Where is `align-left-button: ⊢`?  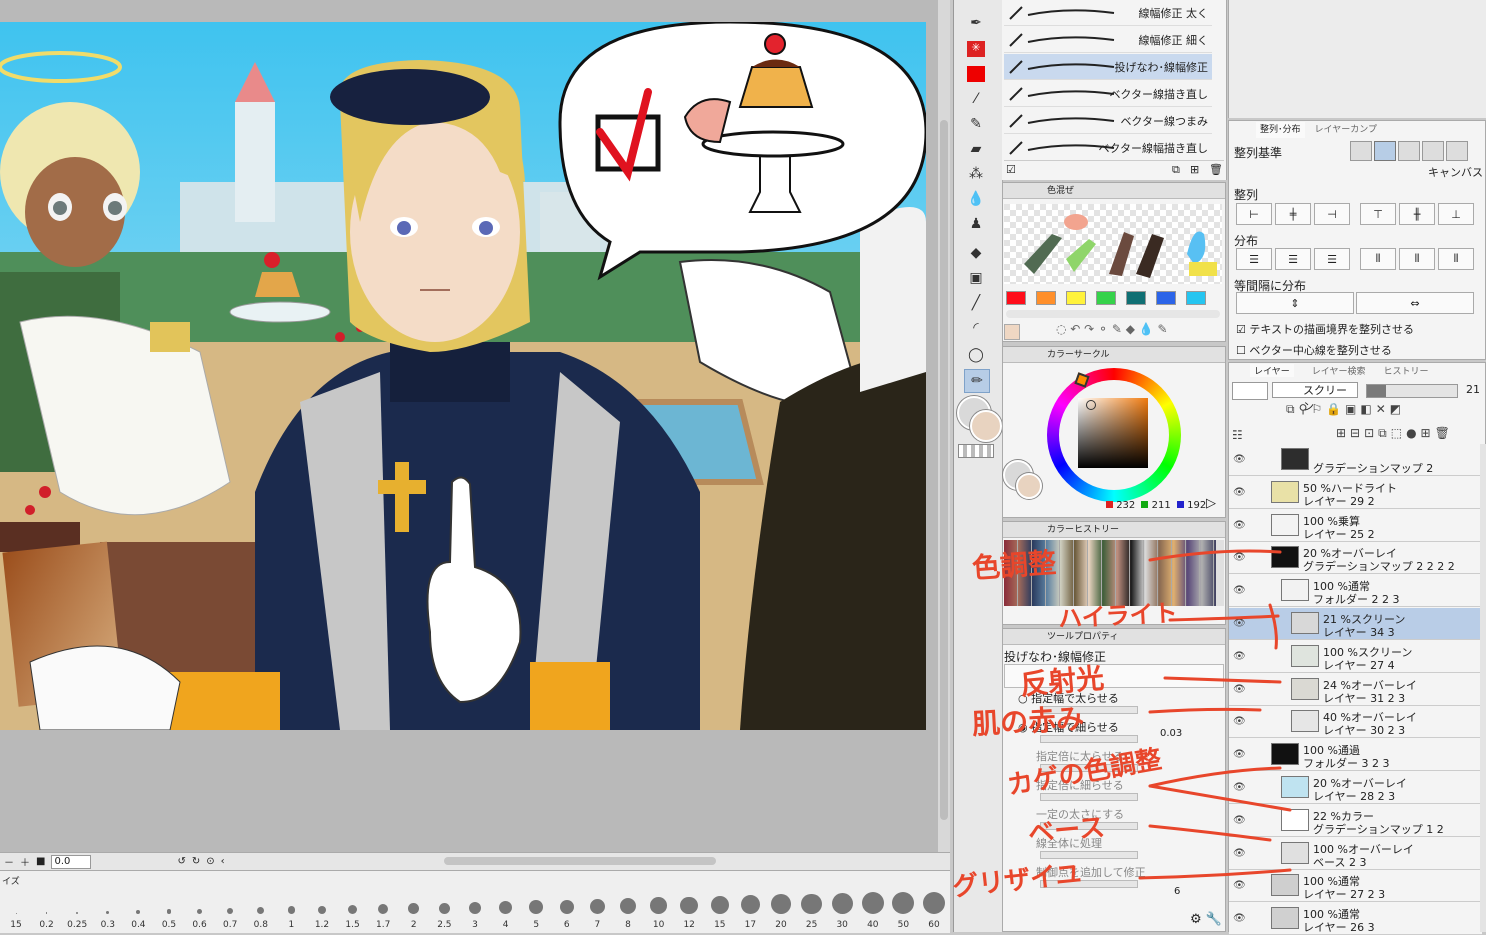
align-left-button: ⊢ is located at coordinates (1254, 214).